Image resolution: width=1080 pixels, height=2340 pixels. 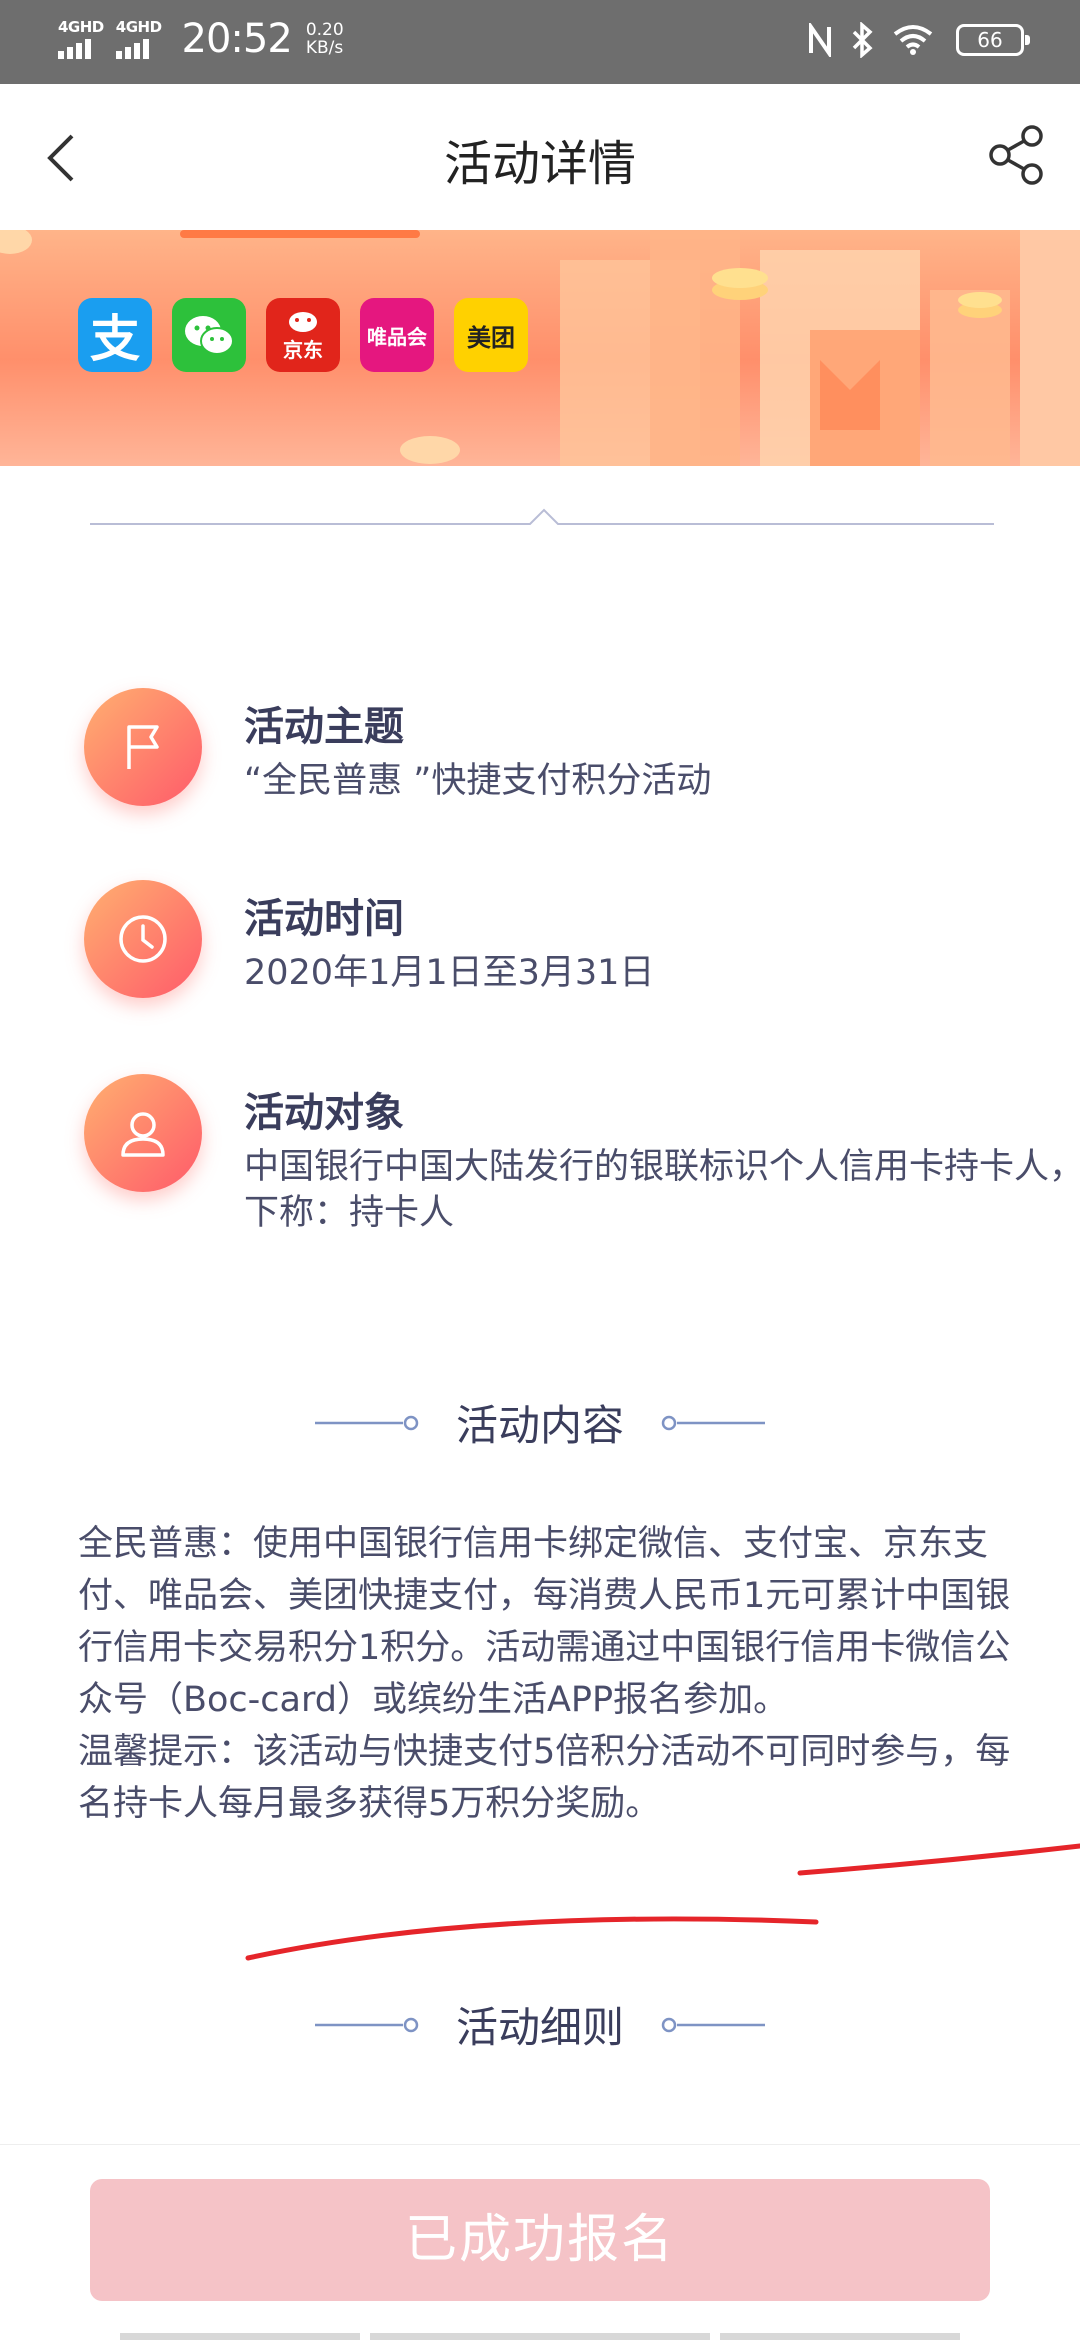 What do you see at coordinates (303, 335) in the screenshot?
I see `jd-logo: 京东` at bounding box center [303, 335].